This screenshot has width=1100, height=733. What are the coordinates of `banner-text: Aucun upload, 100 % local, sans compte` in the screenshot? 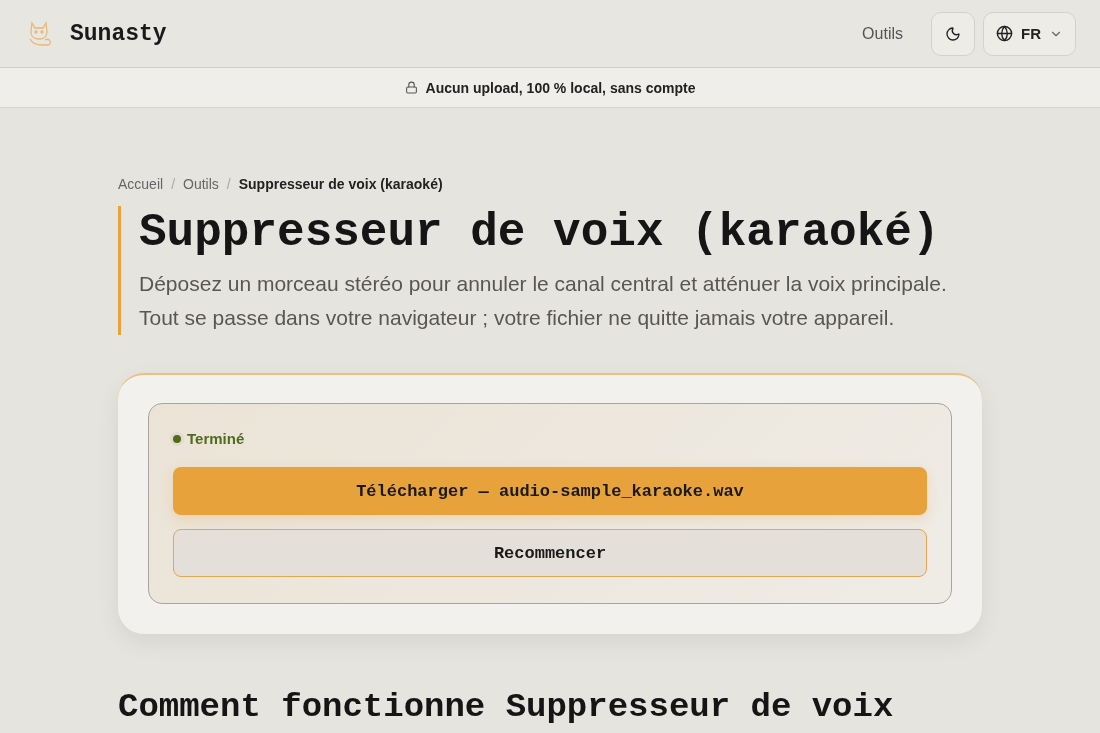 It's located at (560, 87).